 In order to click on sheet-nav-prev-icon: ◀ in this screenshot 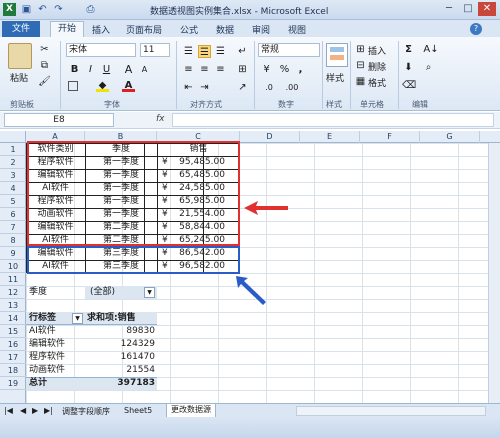, I will do `click(23, 410)`.